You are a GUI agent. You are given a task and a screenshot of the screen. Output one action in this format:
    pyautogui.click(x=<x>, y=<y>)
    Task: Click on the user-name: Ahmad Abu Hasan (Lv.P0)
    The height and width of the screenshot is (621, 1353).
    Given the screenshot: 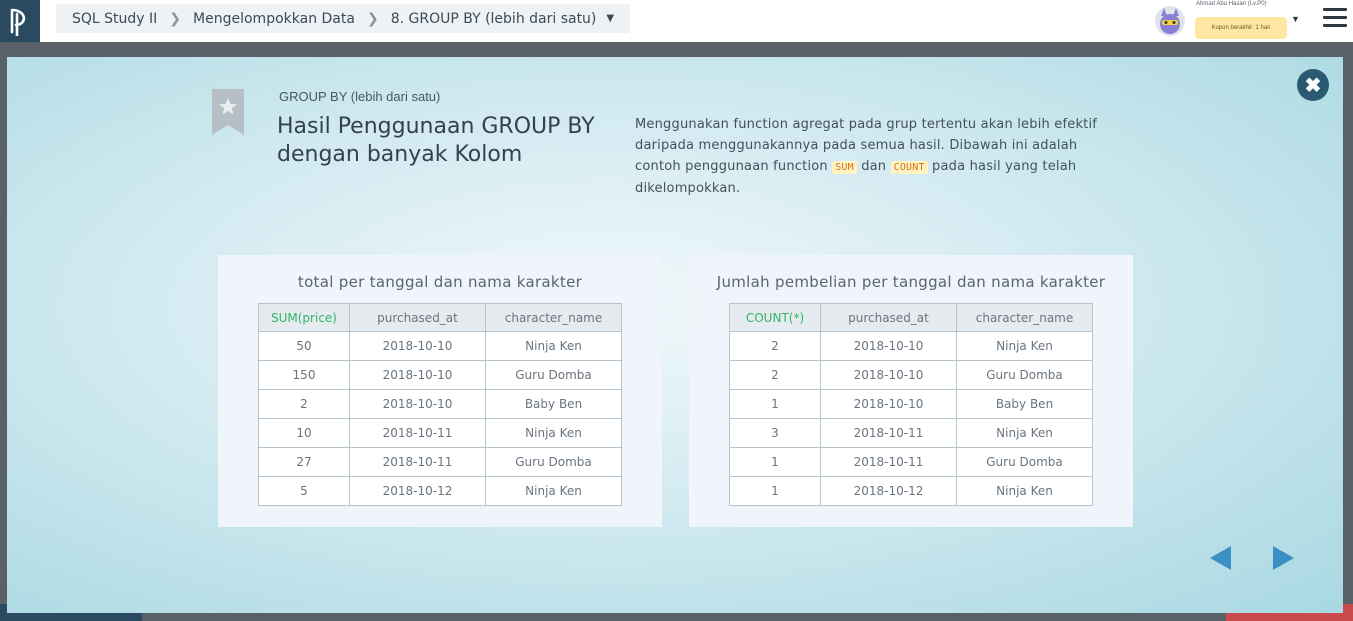 What is the action you would take?
    pyautogui.click(x=1231, y=4)
    